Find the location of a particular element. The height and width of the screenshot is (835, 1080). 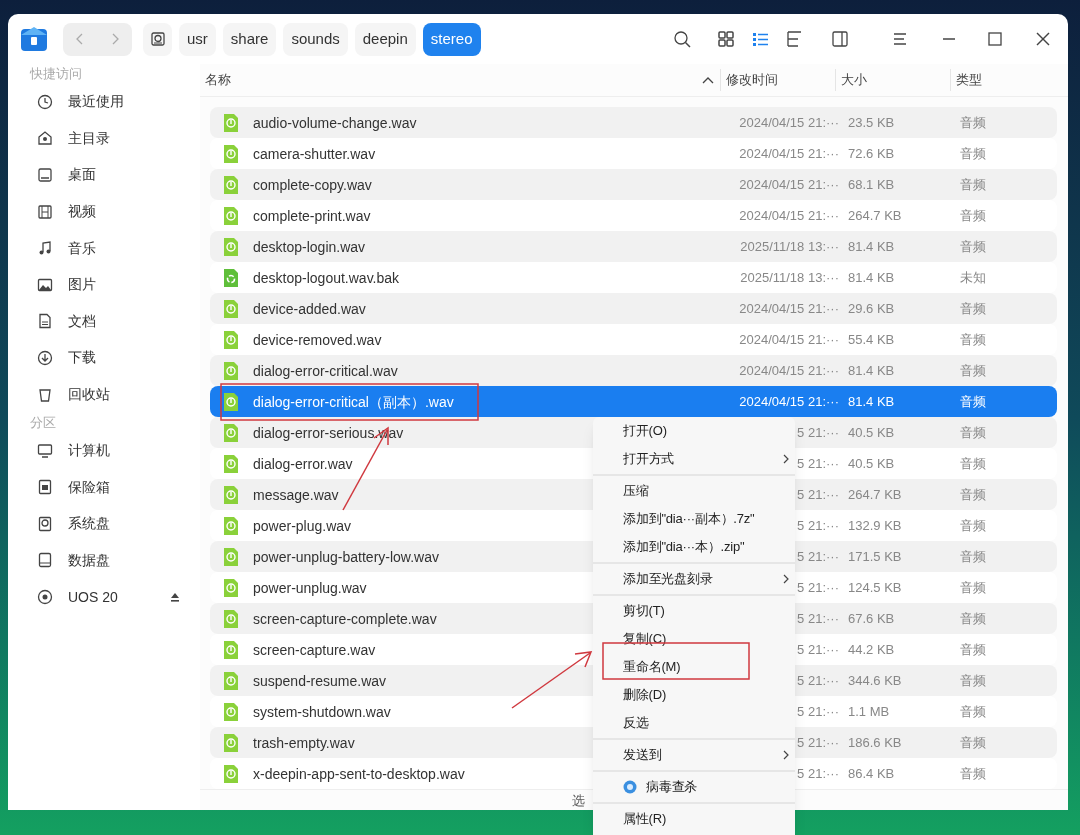

file-row: desktop-login.wav 2025/11/18 13:··· 81.4 KB 音频 is located at coordinates (633, 246).